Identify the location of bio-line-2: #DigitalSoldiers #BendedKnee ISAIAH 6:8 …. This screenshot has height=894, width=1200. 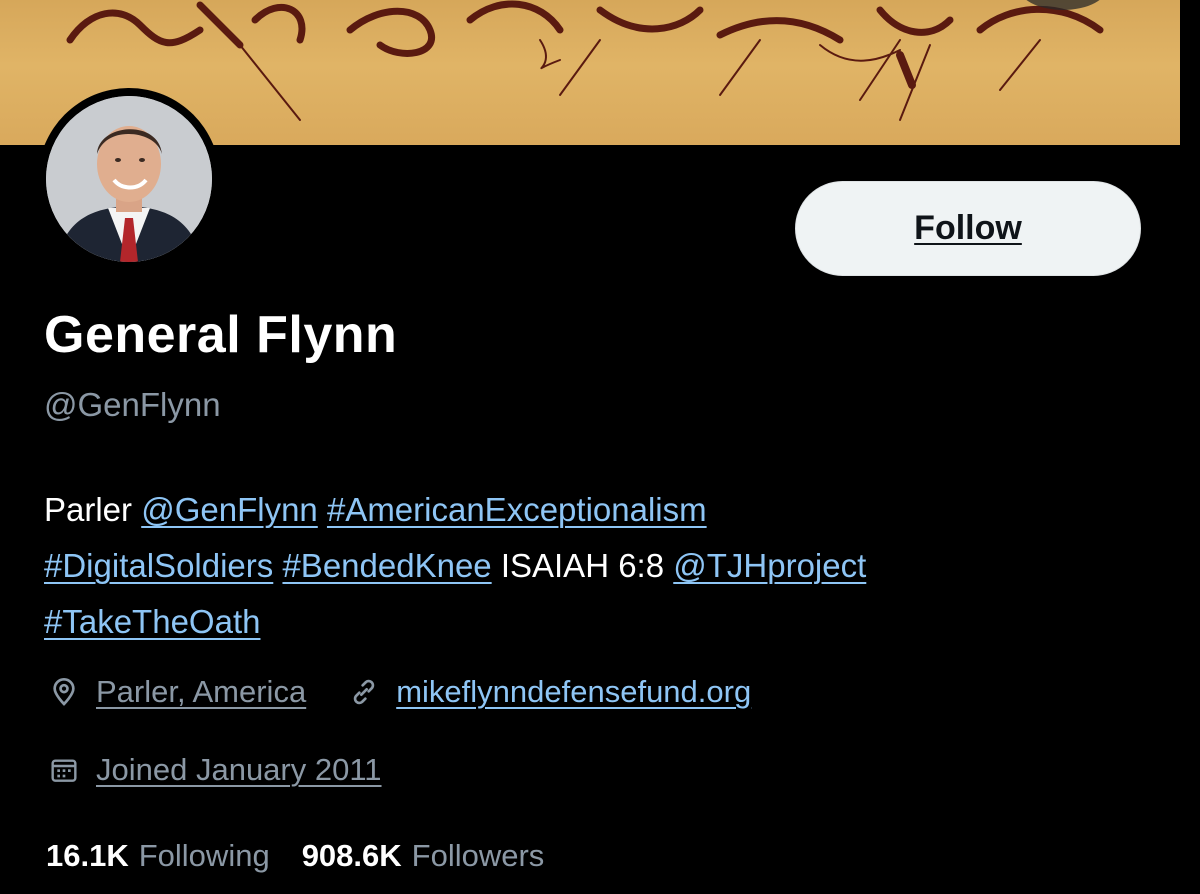
(604, 566).